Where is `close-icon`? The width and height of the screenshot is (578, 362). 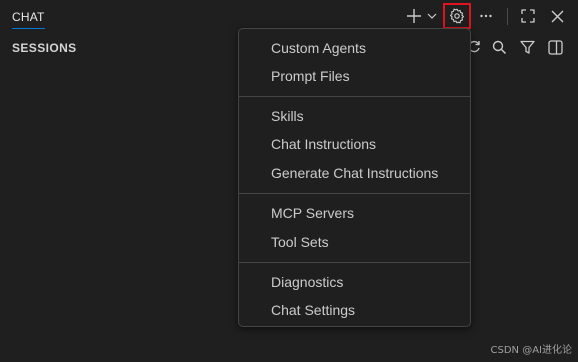
close-icon is located at coordinates (557, 16).